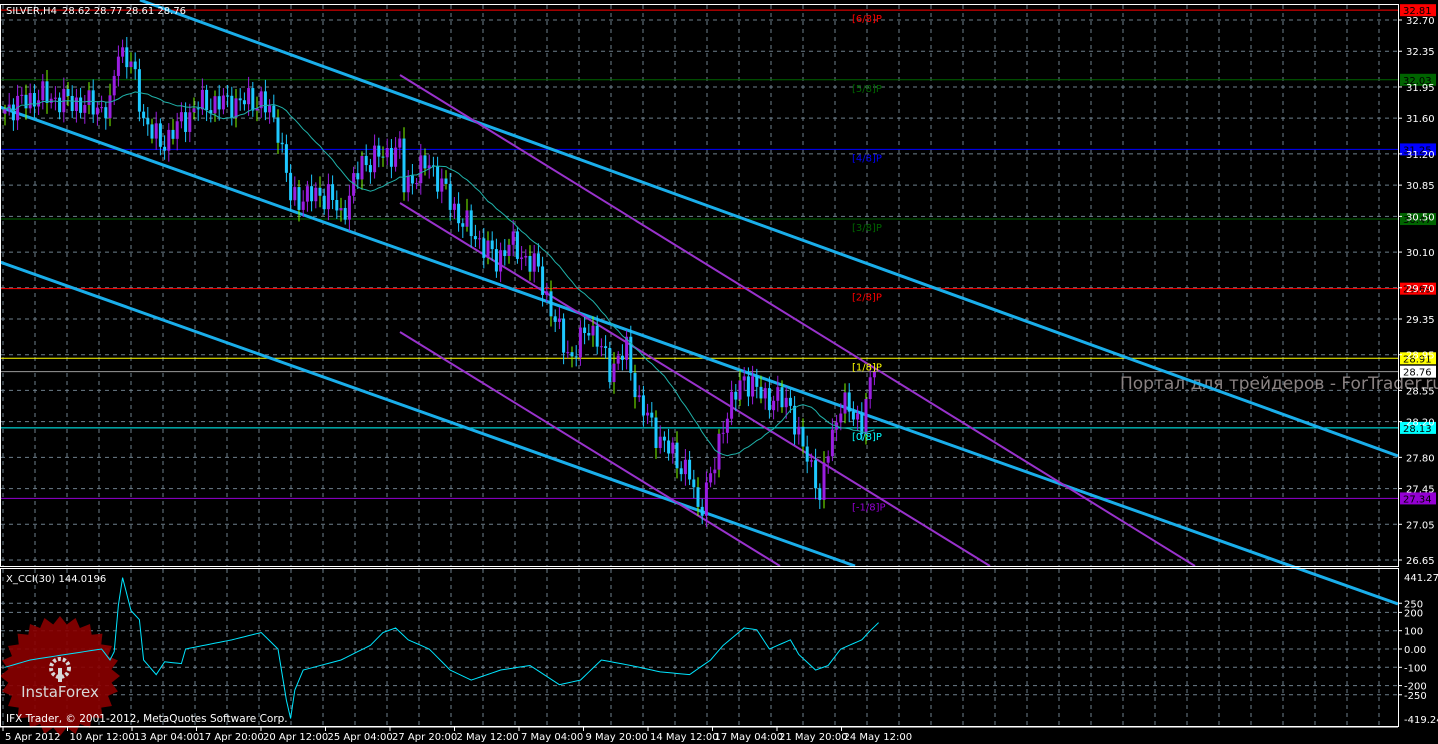 This screenshot has width=1438, height=744. I want to click on instaforex-logo-text: InstaForex, so click(60, 692).